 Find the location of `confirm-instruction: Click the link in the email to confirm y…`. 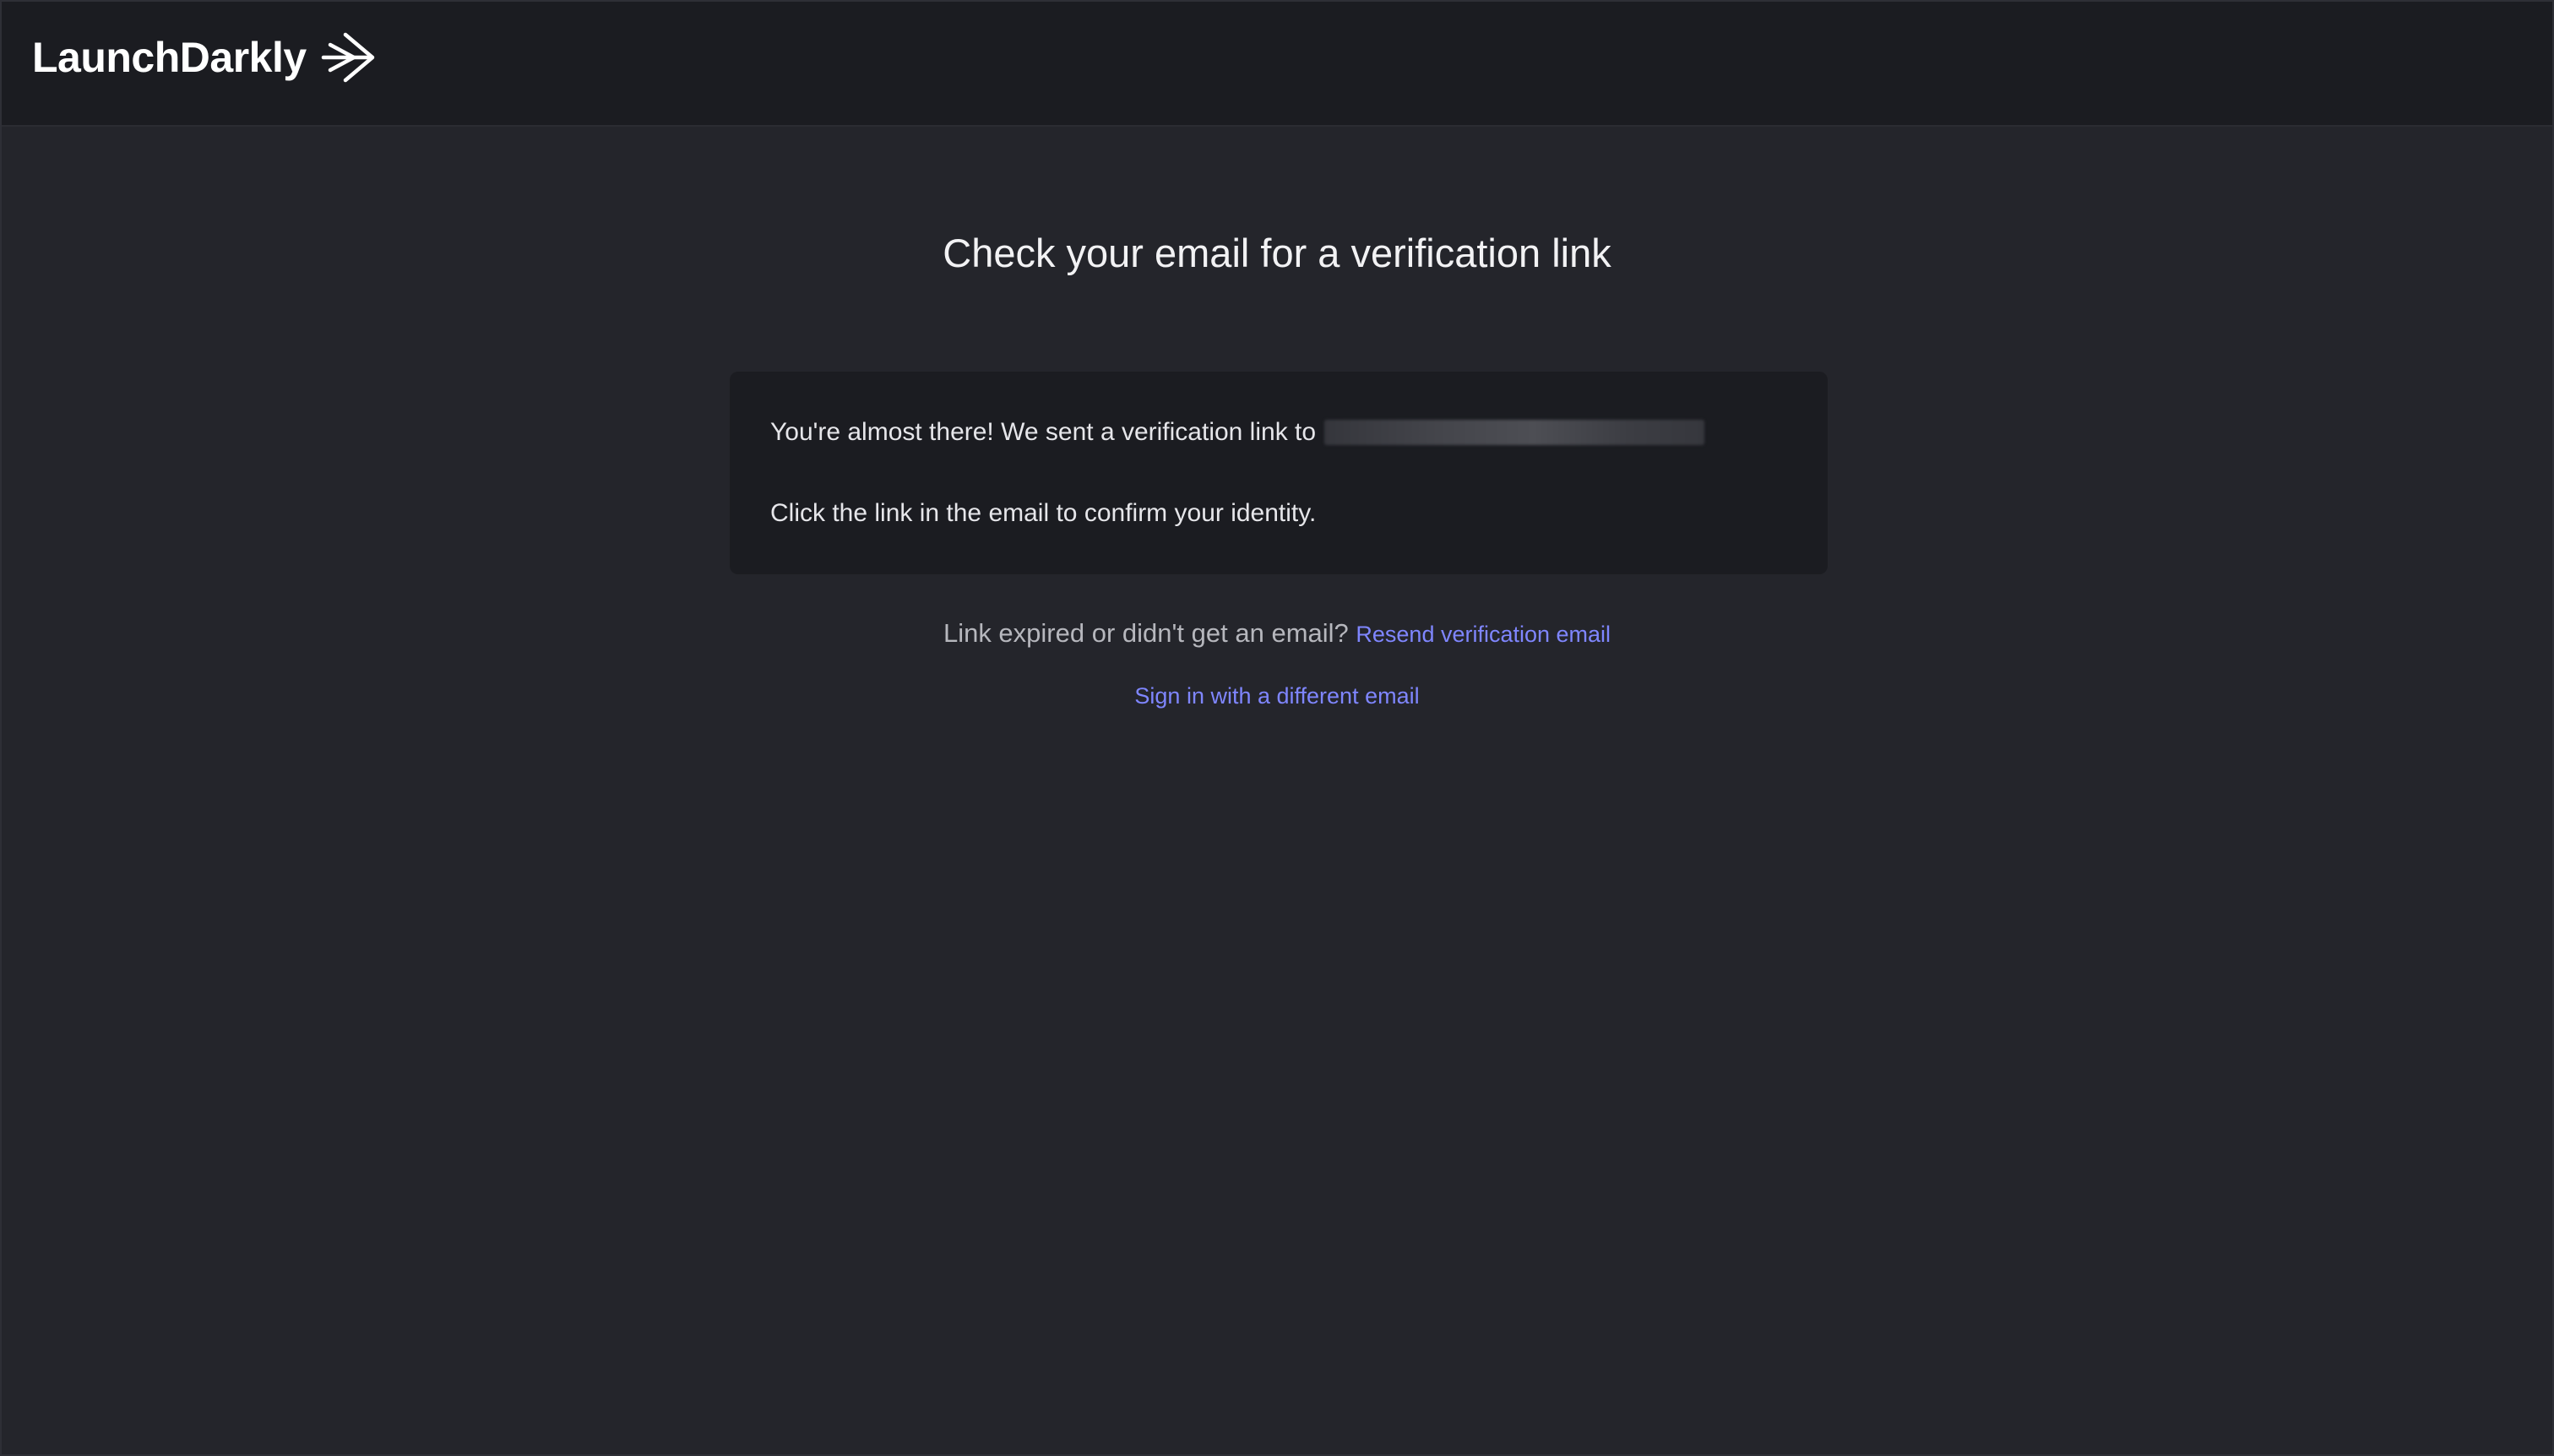

confirm-instruction: Click the link in the email to confirm y… is located at coordinates (1043, 513).